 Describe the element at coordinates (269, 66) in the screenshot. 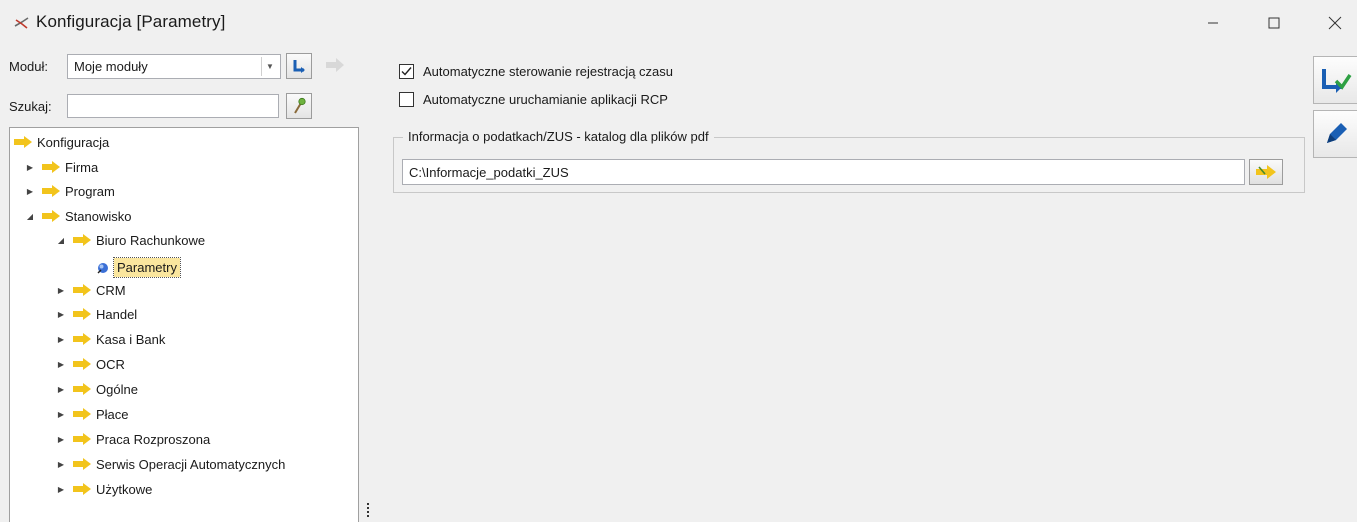

I see `chevron-down-icon: ▼` at that location.